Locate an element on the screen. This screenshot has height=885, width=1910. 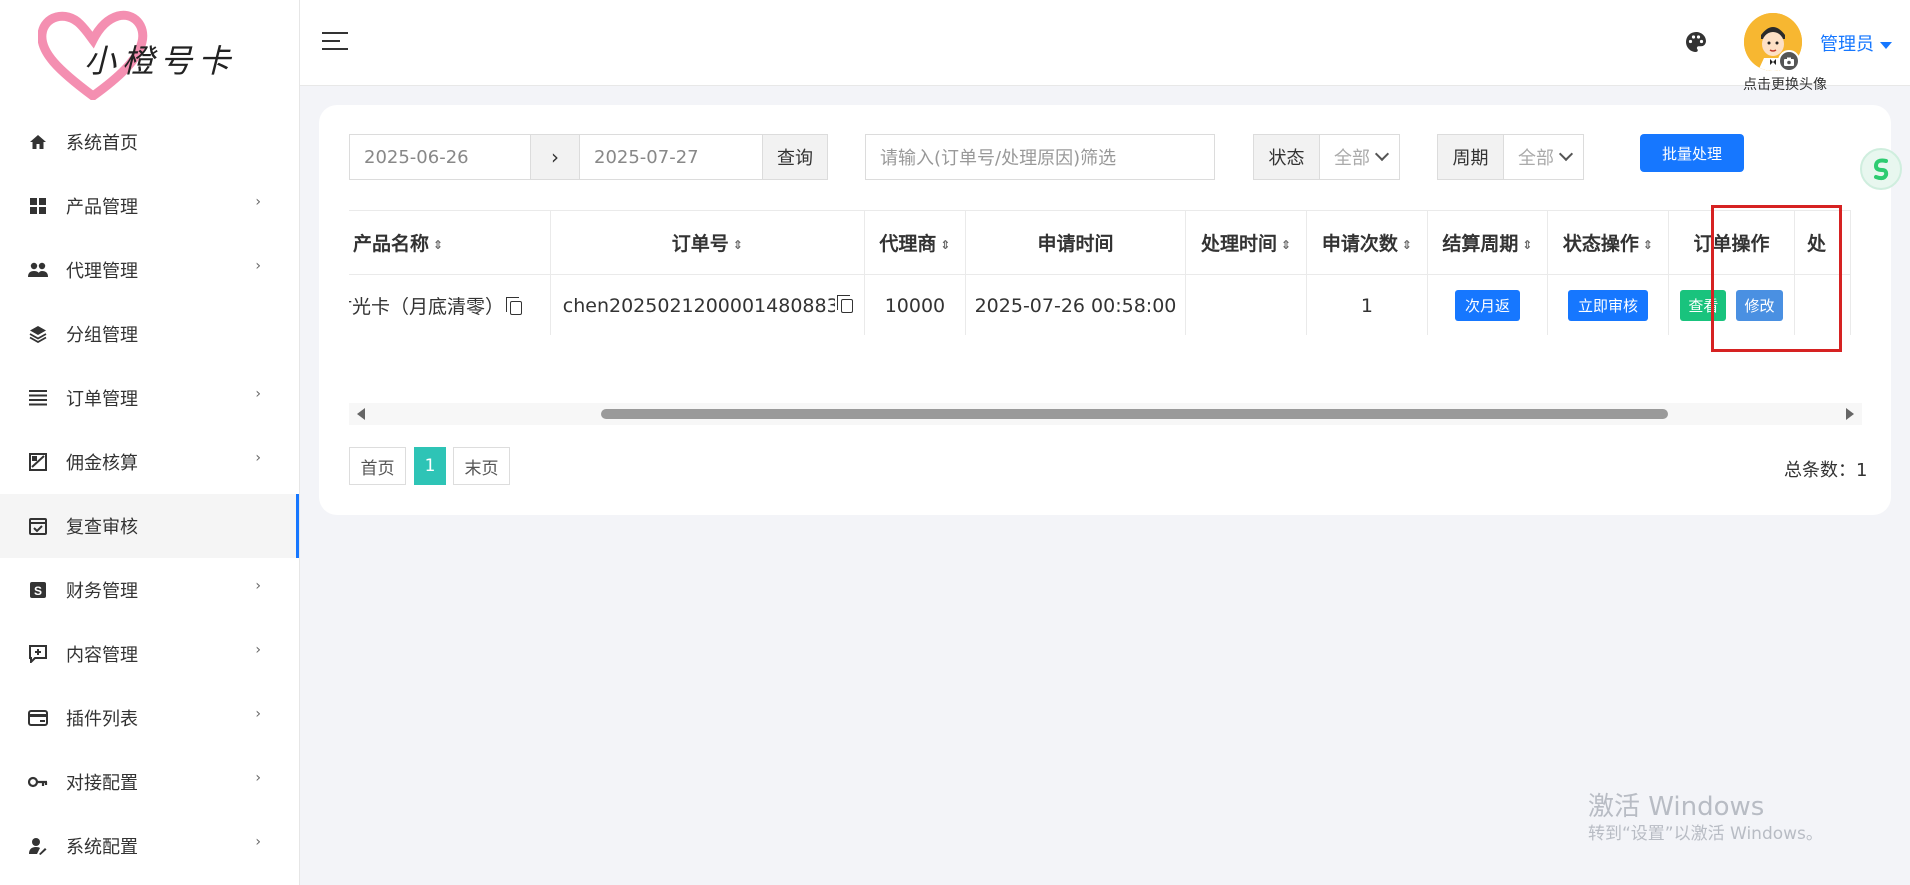
calendar-check-icon is located at coordinates (38, 526).